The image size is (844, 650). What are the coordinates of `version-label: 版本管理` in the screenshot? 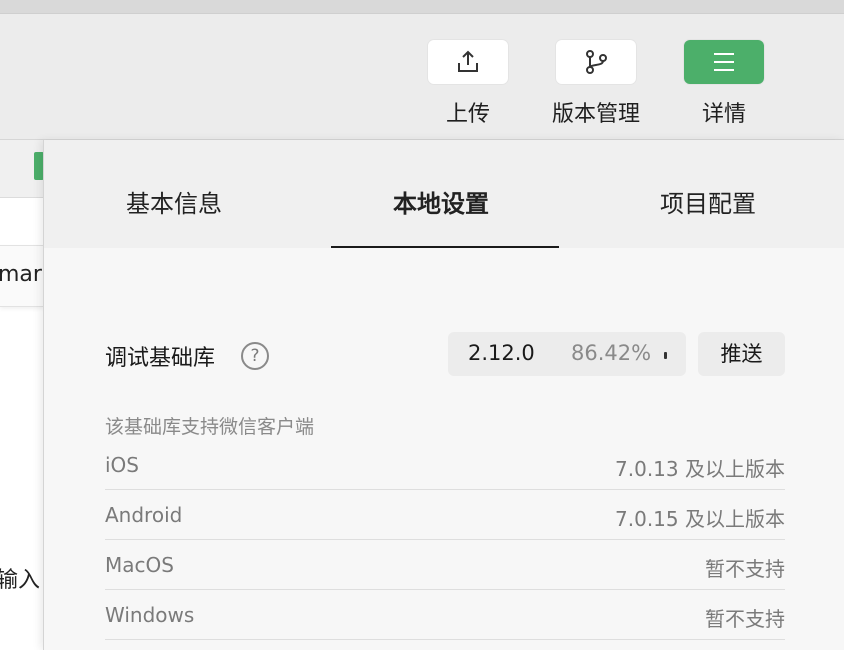 It's located at (595, 114).